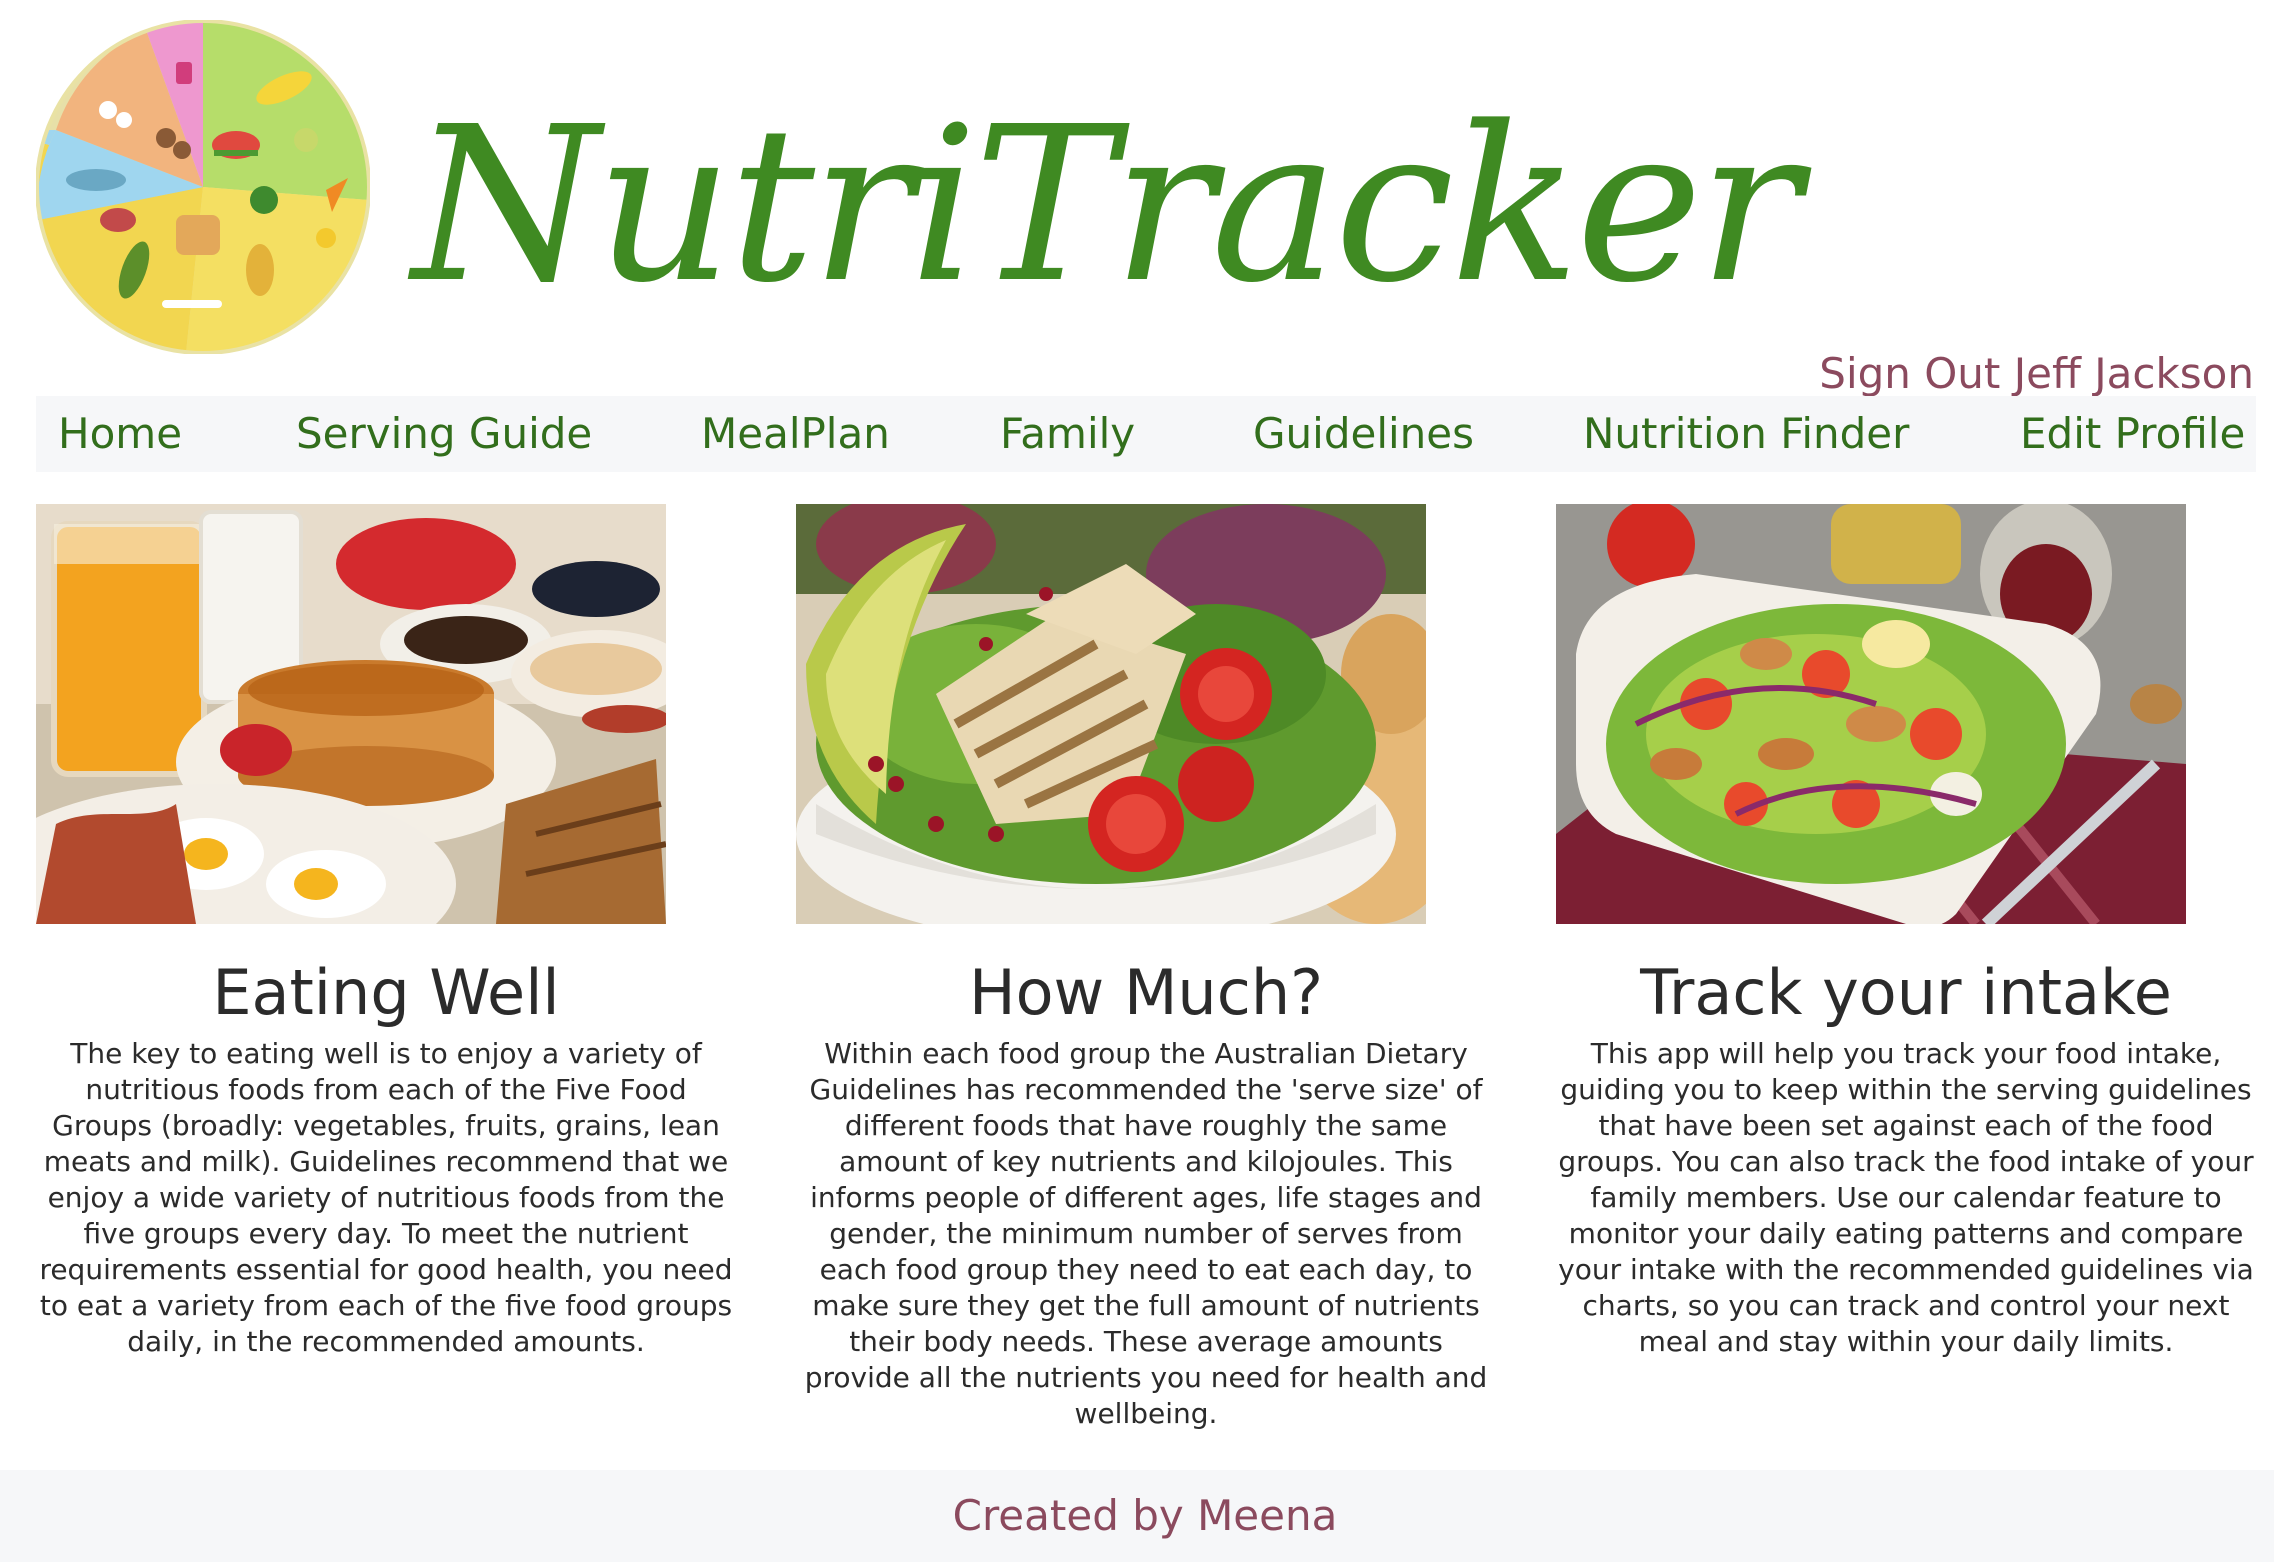 The height and width of the screenshot is (1562, 2274). Describe the element at coordinates (1106, 205) in the screenshot. I see `brand-title: NutriTracker` at that location.